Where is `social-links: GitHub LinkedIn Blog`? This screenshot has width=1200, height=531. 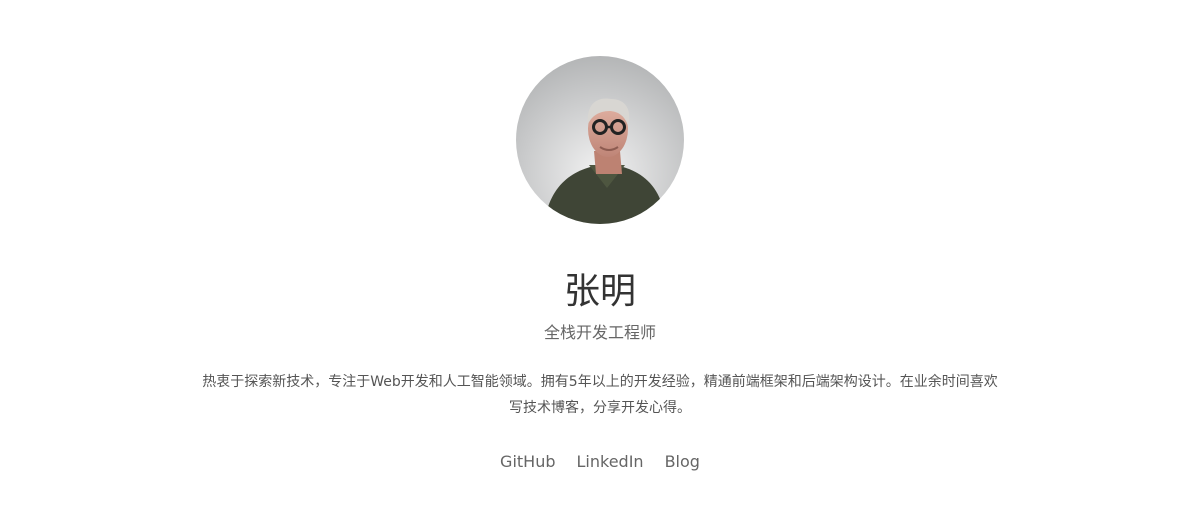
social-links: GitHub LinkedIn Blog is located at coordinates (600, 462).